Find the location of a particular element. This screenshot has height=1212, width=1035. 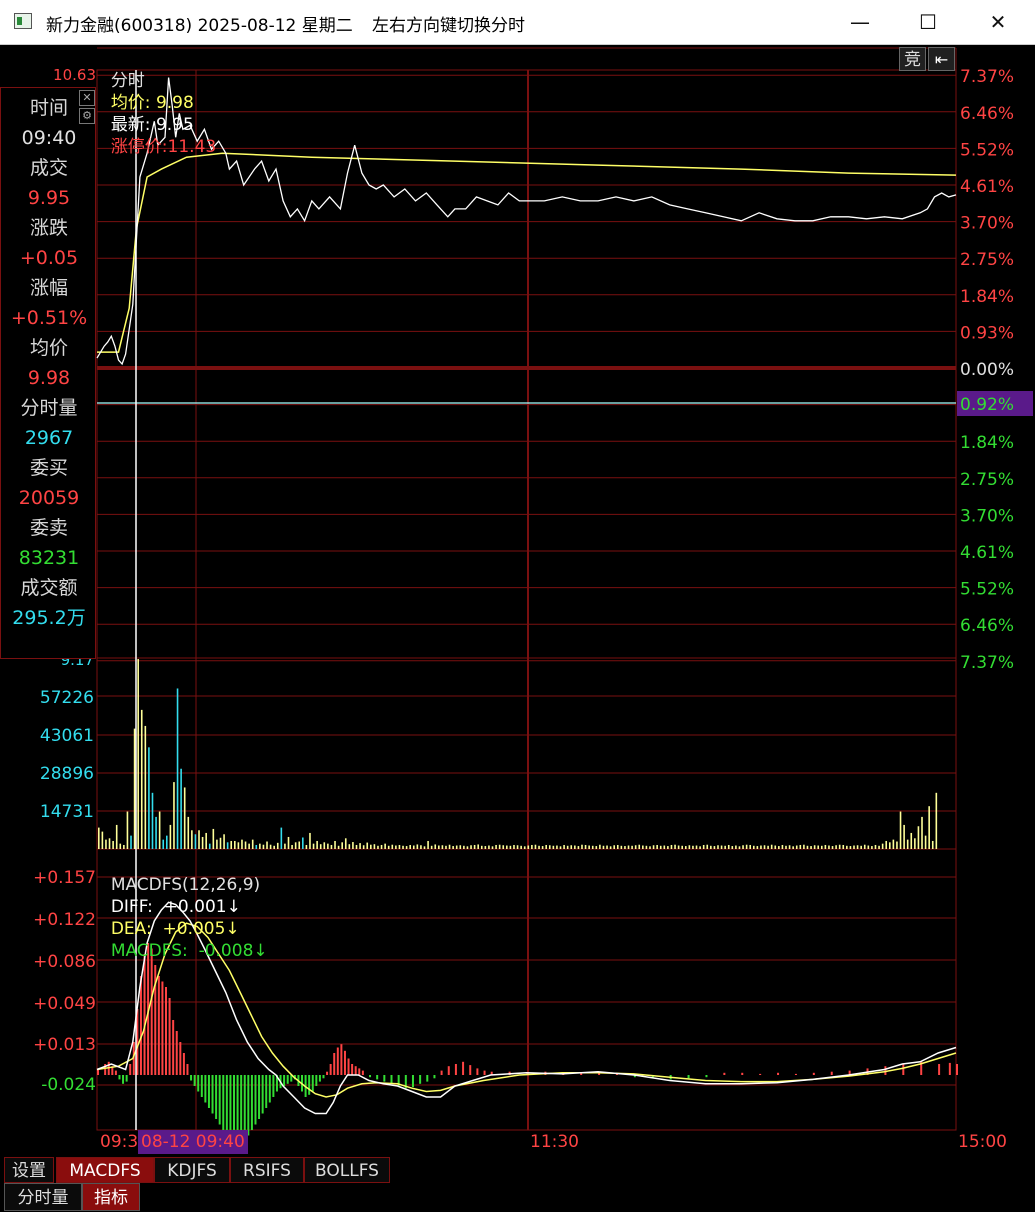

close-button: ✕ is located at coordinates (998, 22).